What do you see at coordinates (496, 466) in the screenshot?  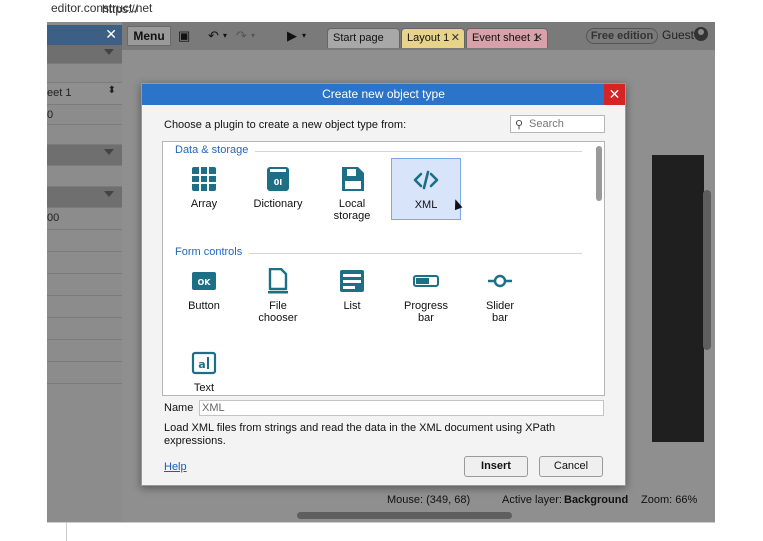 I see `insert-button: Insert` at bounding box center [496, 466].